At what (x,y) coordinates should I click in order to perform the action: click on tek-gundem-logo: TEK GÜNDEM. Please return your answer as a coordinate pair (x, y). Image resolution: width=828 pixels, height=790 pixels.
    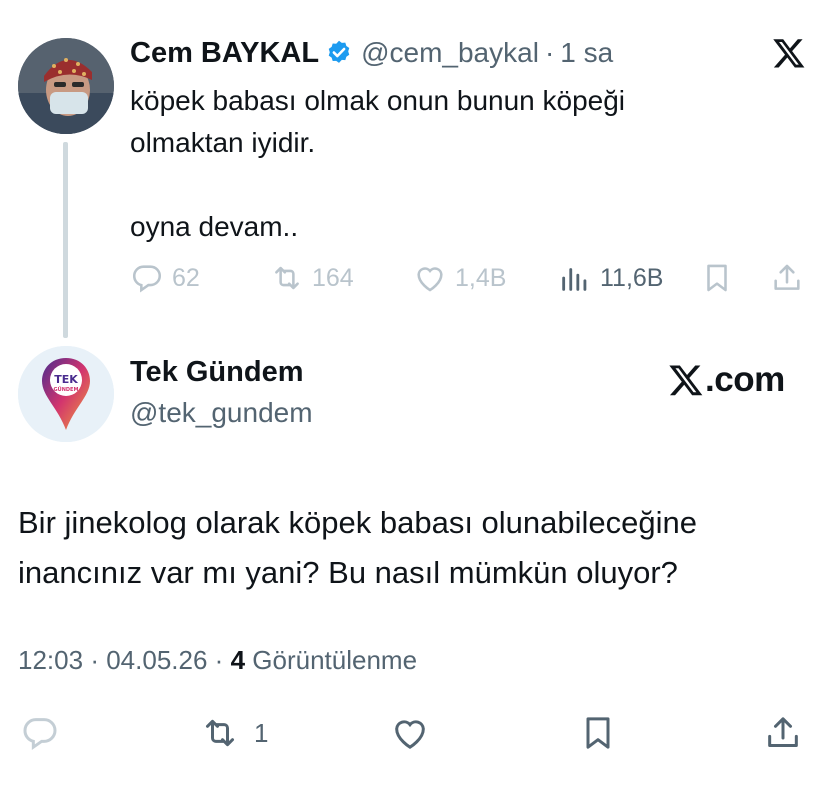
    Looking at the image, I should click on (66, 394).